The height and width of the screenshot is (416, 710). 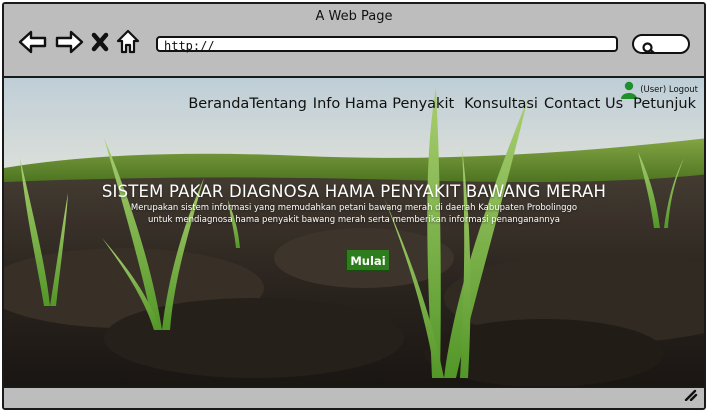 What do you see at coordinates (277, 104) in the screenshot?
I see `nav-item-tentang: Tentang` at bounding box center [277, 104].